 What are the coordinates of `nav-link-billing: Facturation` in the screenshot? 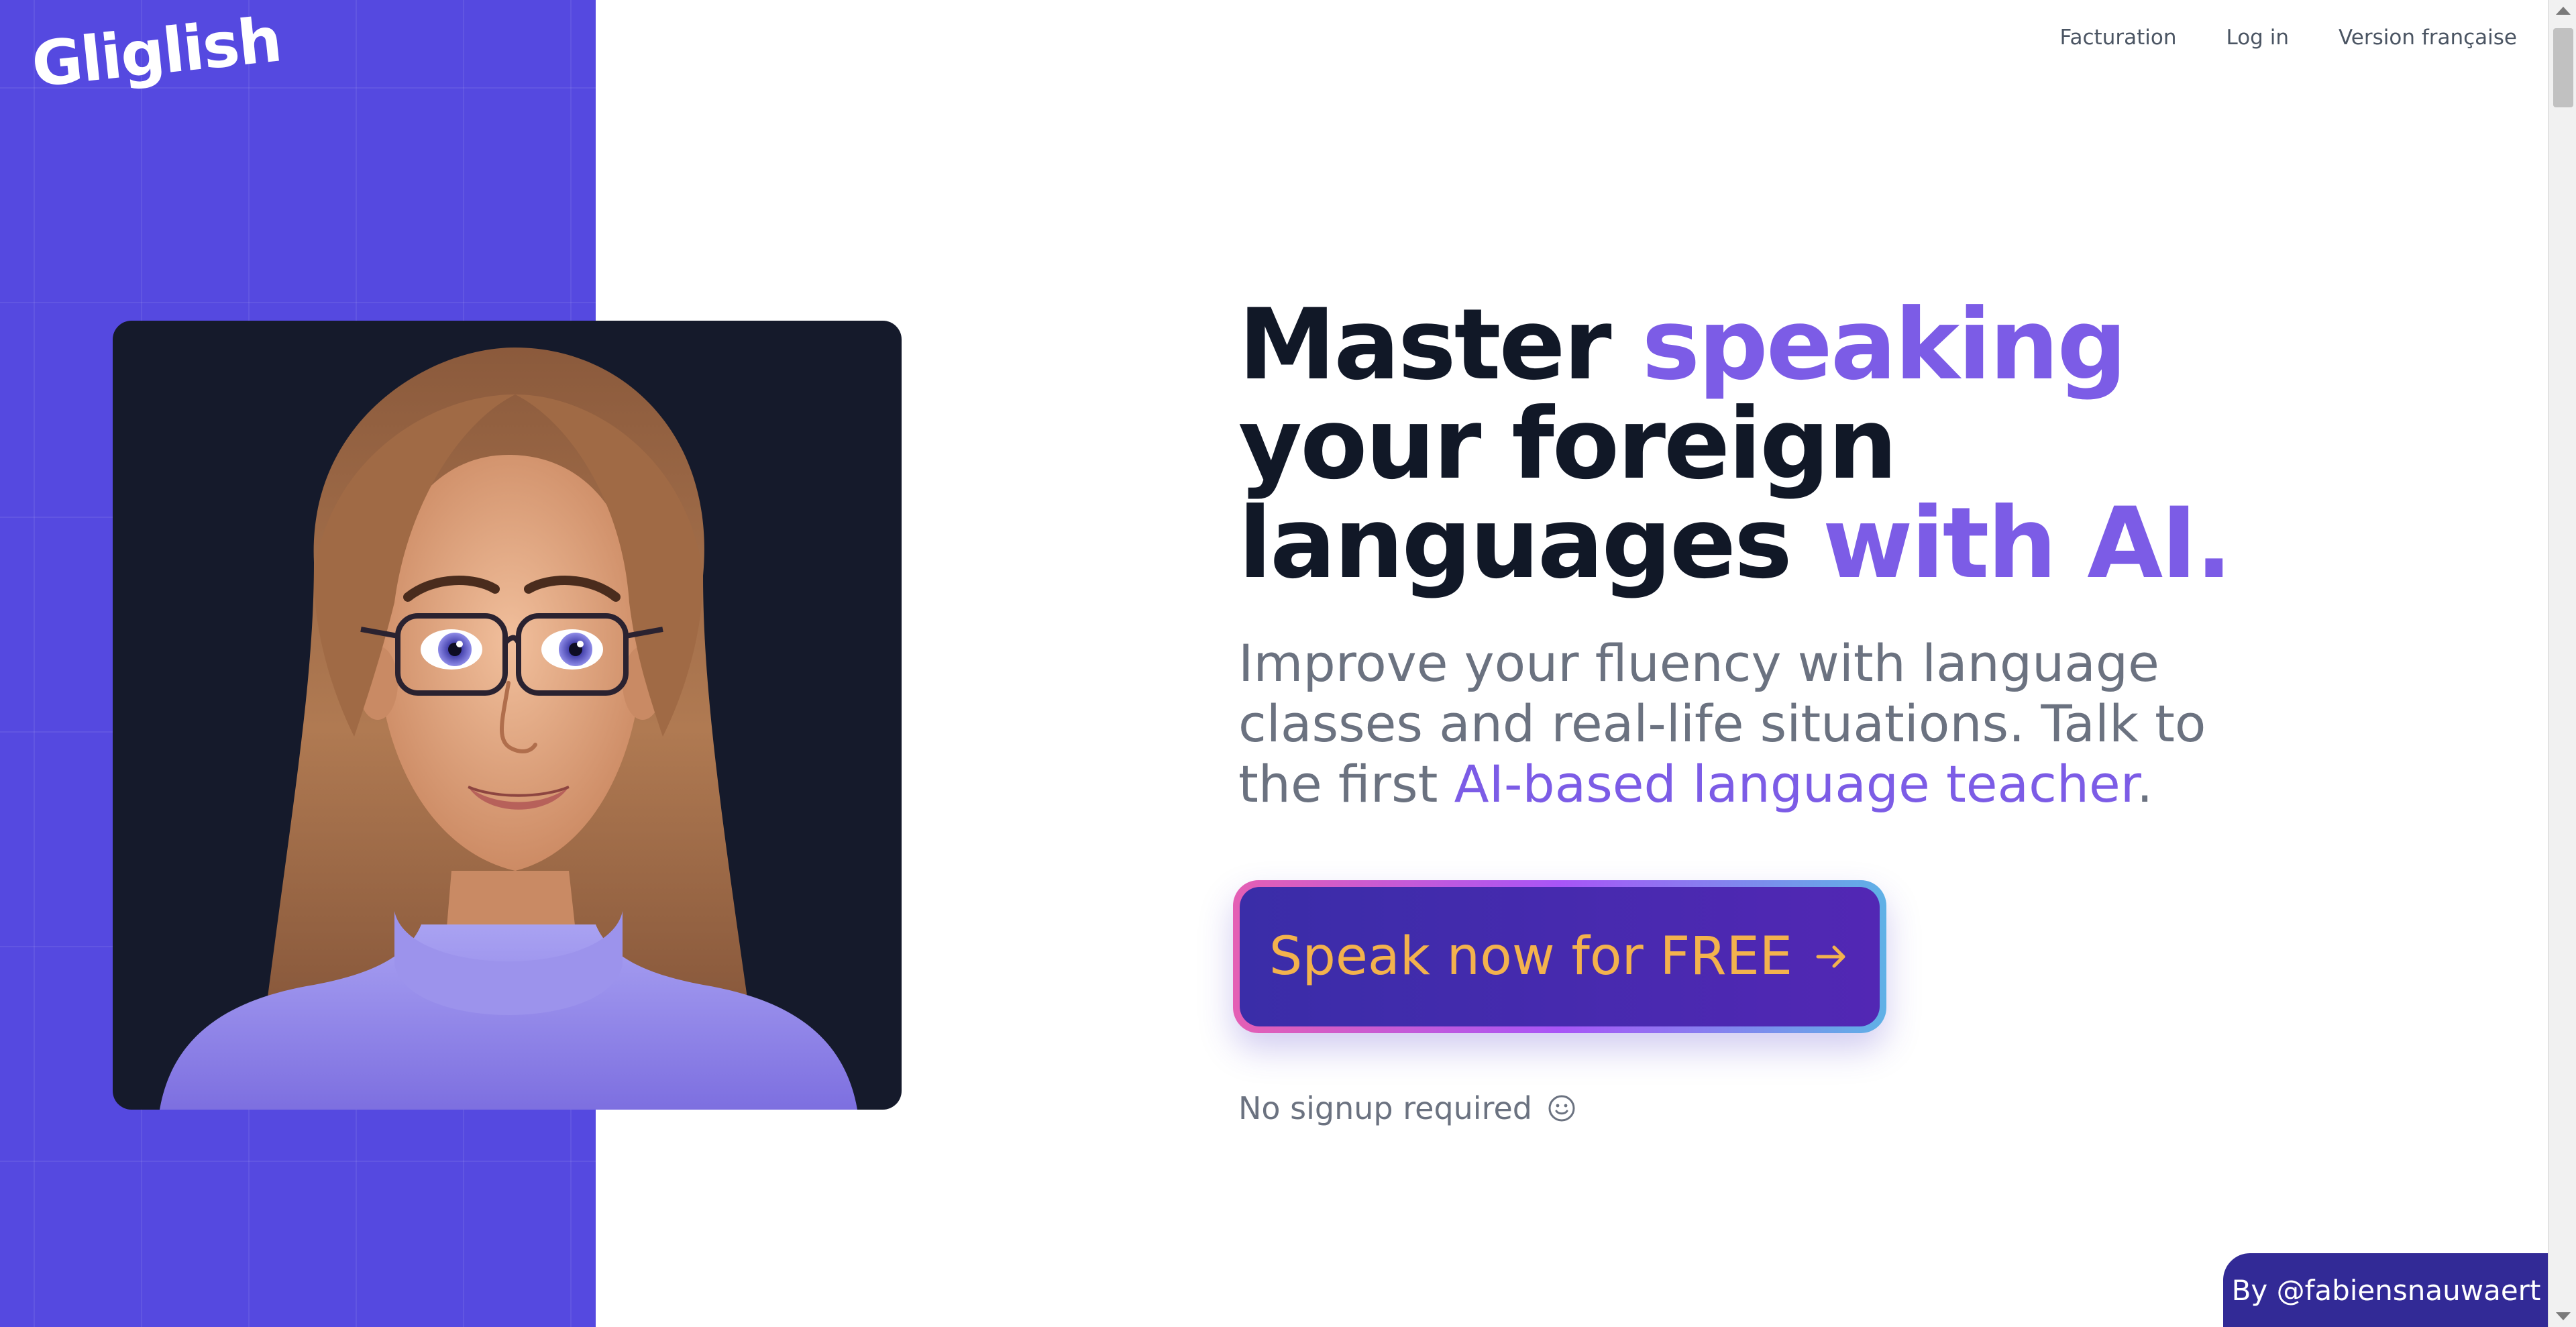 It's located at (2118, 37).